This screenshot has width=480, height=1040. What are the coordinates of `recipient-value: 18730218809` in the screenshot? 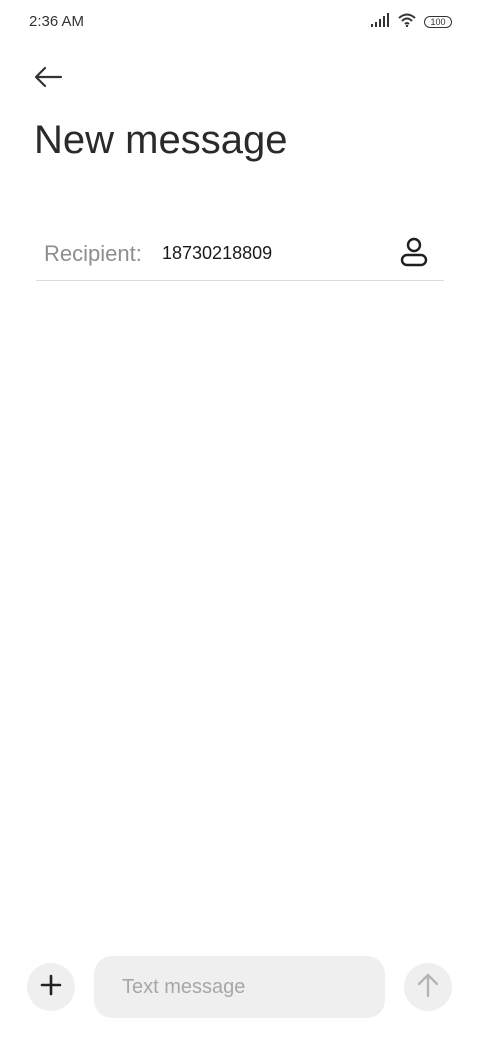 It's located at (217, 253).